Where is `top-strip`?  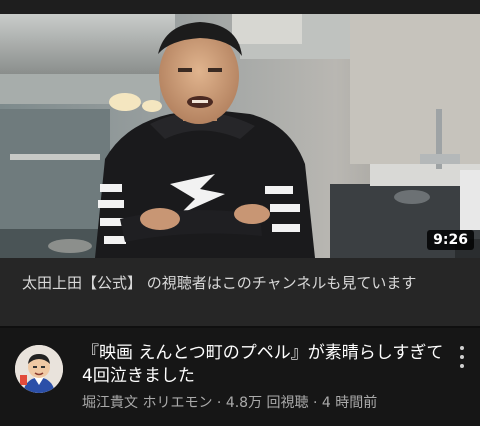 top-strip is located at coordinates (240, 7).